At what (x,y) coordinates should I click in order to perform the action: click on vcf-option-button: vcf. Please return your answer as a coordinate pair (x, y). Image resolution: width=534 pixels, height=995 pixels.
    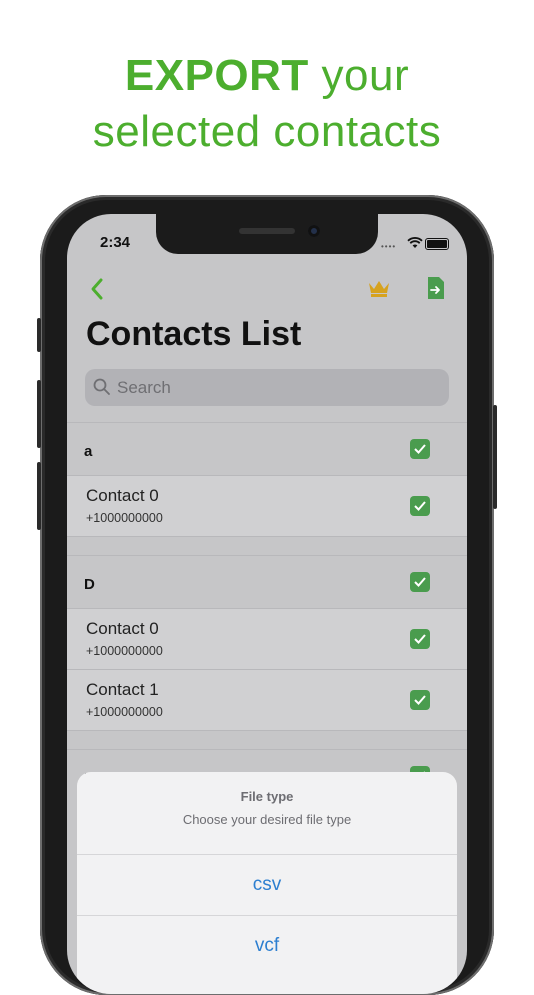
    Looking at the image, I should click on (267, 945).